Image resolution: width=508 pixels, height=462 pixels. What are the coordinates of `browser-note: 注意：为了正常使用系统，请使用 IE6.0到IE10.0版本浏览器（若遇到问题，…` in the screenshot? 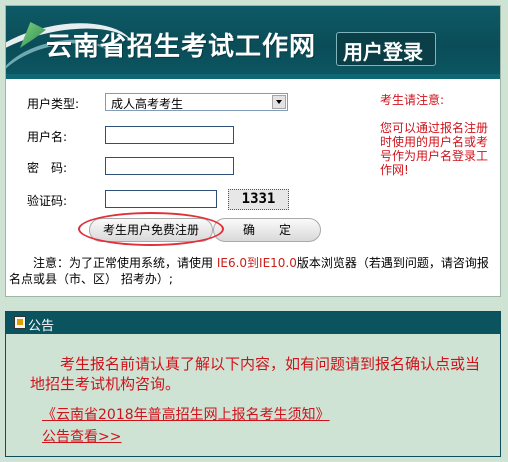 It's located at (253, 271).